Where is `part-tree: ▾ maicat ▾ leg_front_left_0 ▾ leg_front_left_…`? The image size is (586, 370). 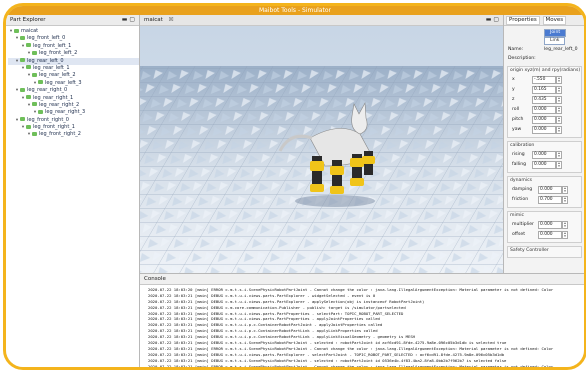 part-tree: ▾ maicat ▾ leg_front_left_0 ▾ leg_front_left_… is located at coordinates (72, 82).